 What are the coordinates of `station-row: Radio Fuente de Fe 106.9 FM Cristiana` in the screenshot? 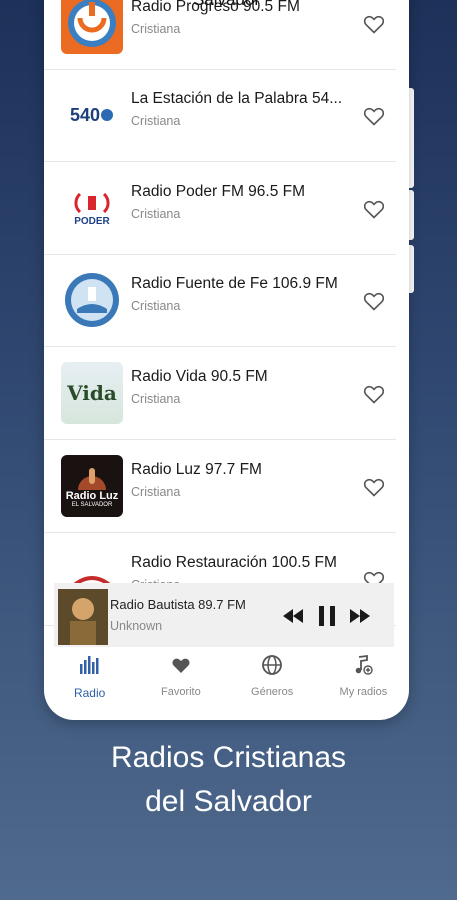 It's located at (220, 301).